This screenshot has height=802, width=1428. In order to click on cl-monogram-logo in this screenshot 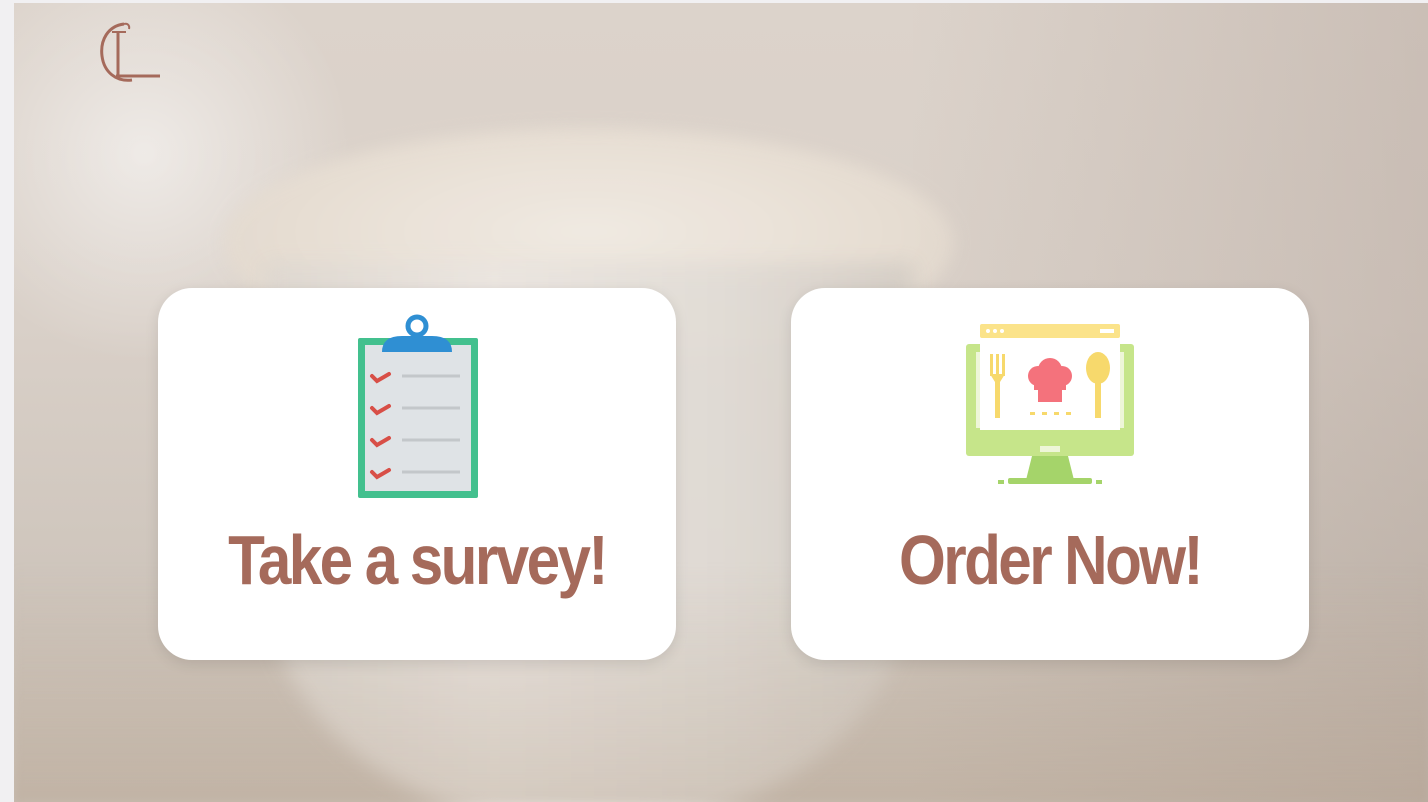, I will do `click(130, 52)`.